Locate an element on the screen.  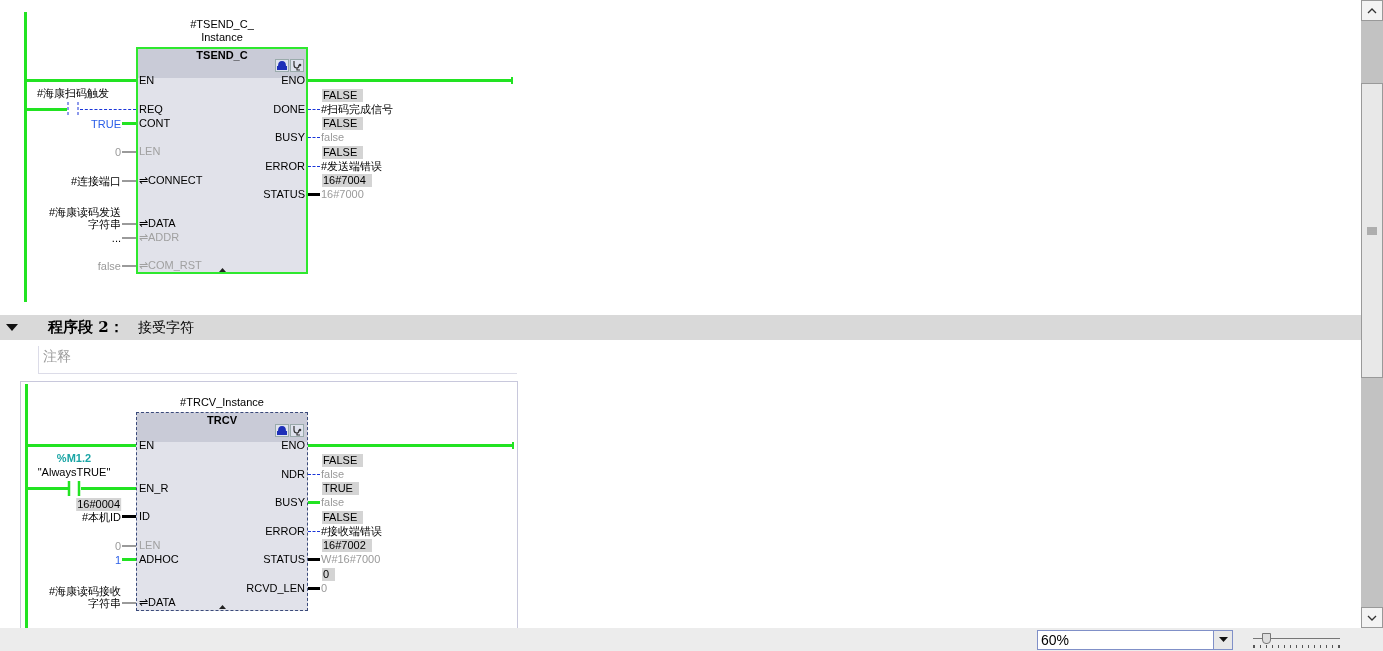
actual-parameter: #连接端口 is located at coordinates (95, 180).